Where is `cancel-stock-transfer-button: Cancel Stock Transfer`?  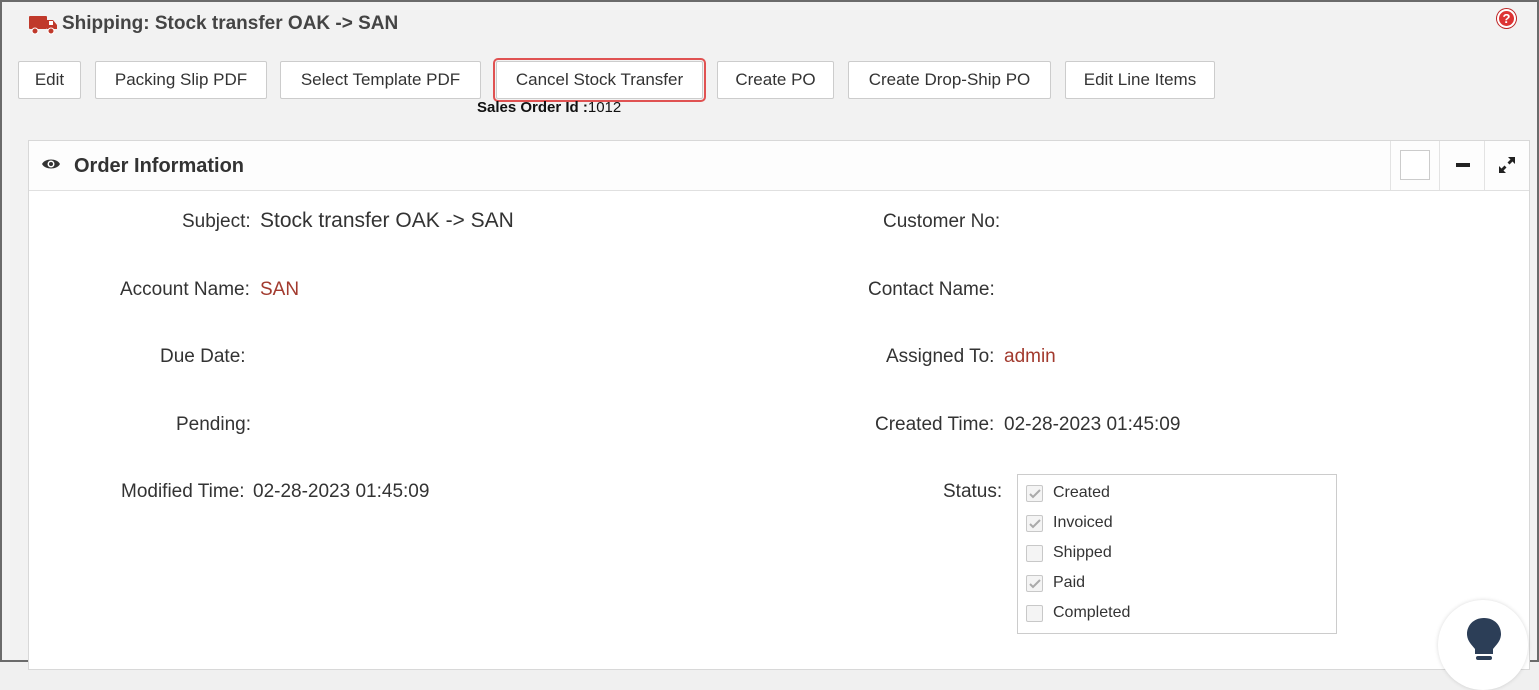
cancel-stock-transfer-button: Cancel Stock Transfer is located at coordinates (599, 80).